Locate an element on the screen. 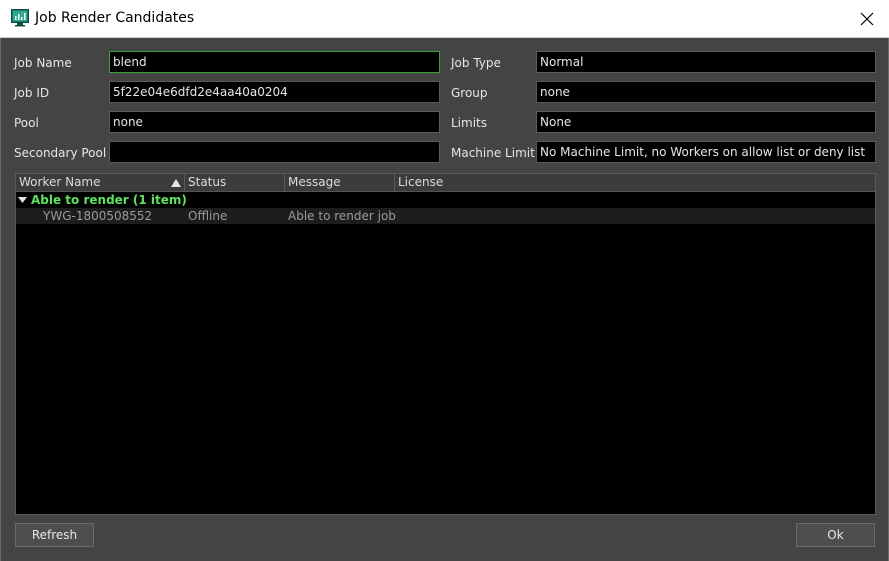 The width and height of the screenshot is (889, 561). job-type-field: Normal is located at coordinates (706, 62).